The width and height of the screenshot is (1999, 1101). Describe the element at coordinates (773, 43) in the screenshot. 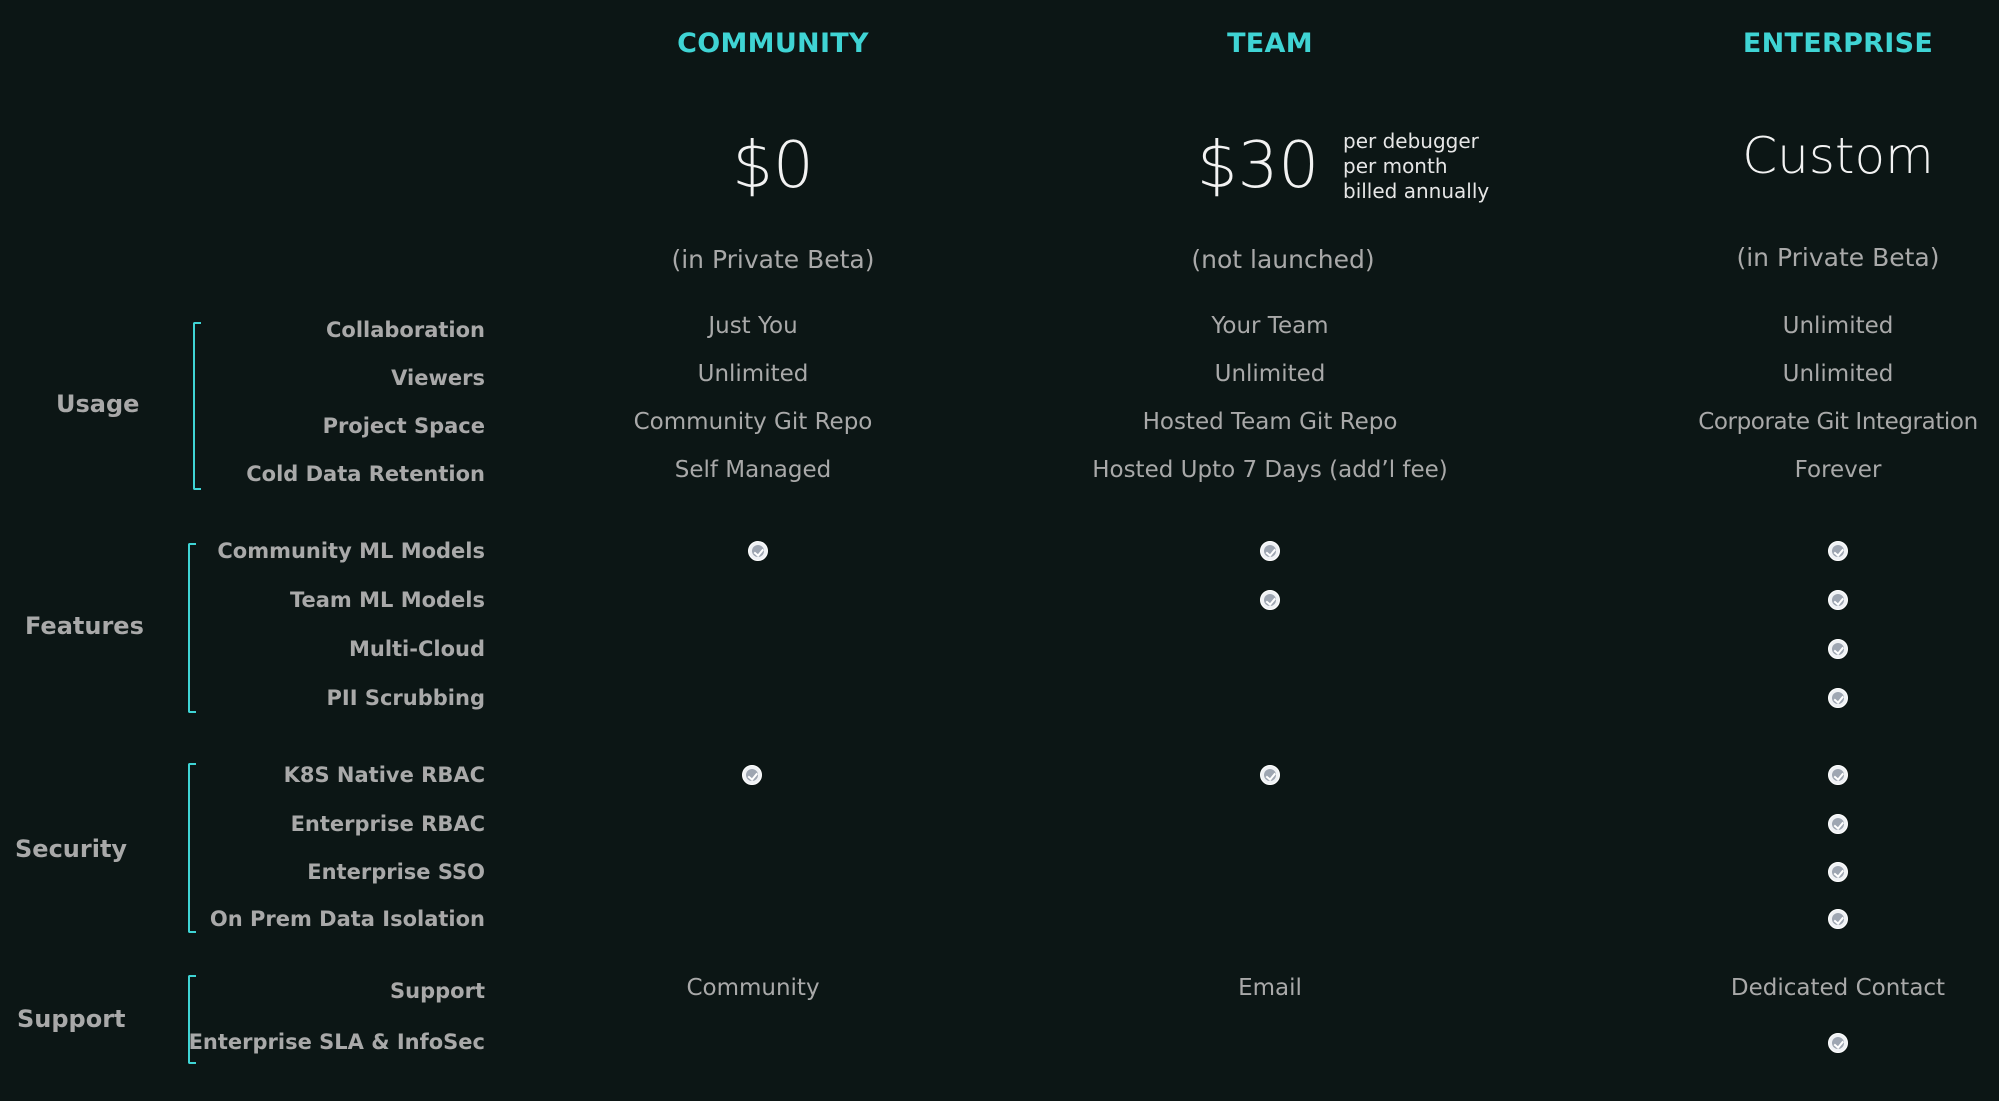

I see `plan-name-community: COMMUNITY` at that location.